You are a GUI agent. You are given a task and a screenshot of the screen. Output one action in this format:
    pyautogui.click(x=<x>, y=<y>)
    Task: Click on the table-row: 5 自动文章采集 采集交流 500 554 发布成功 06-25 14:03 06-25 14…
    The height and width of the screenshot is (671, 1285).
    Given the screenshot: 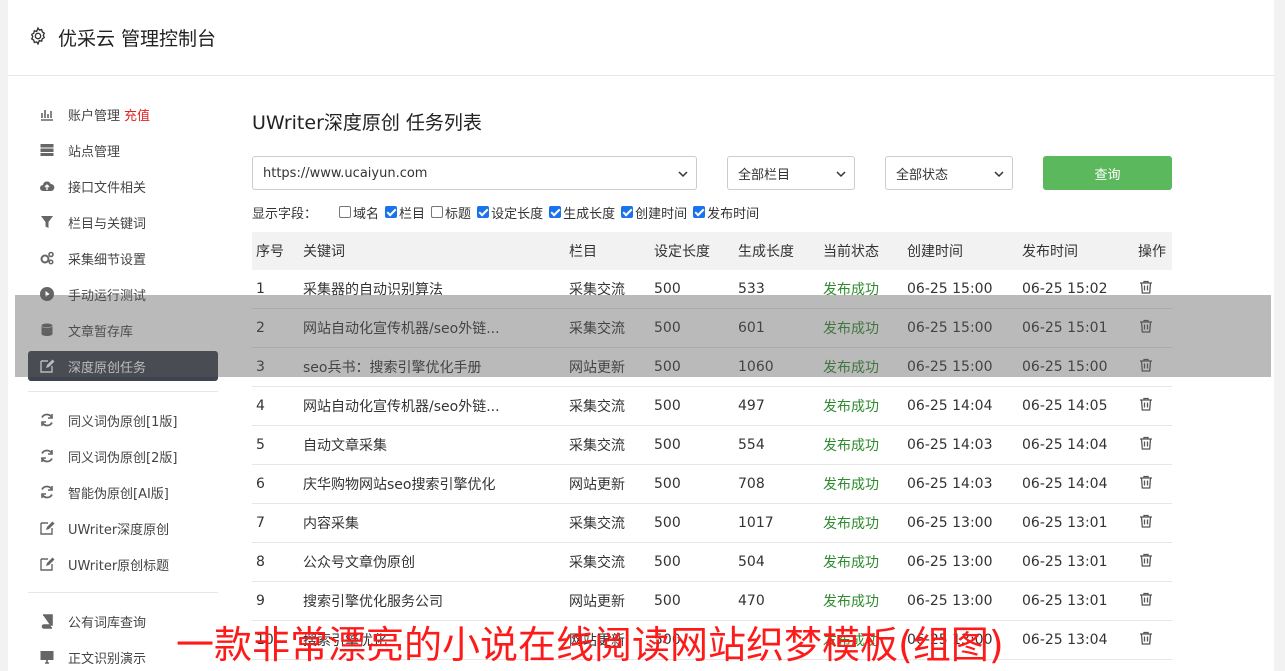 What is the action you would take?
    pyautogui.click(x=712, y=445)
    